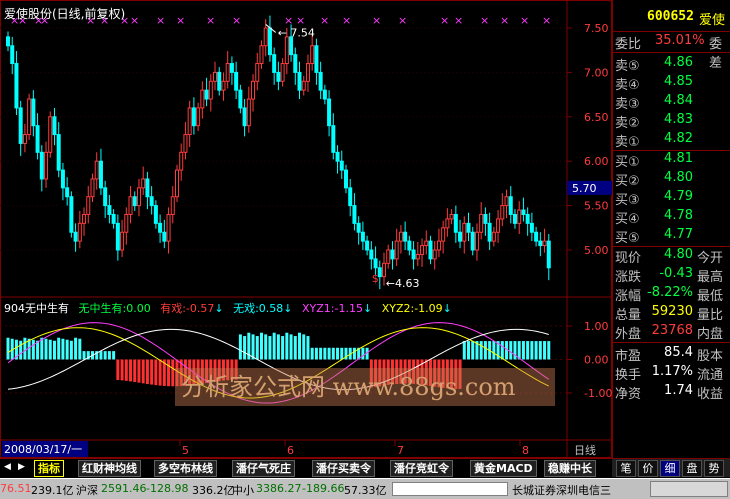 The image size is (730, 499). Describe the element at coordinates (692, 468) in the screenshot. I see `detail-tab-3: 盘` at that location.